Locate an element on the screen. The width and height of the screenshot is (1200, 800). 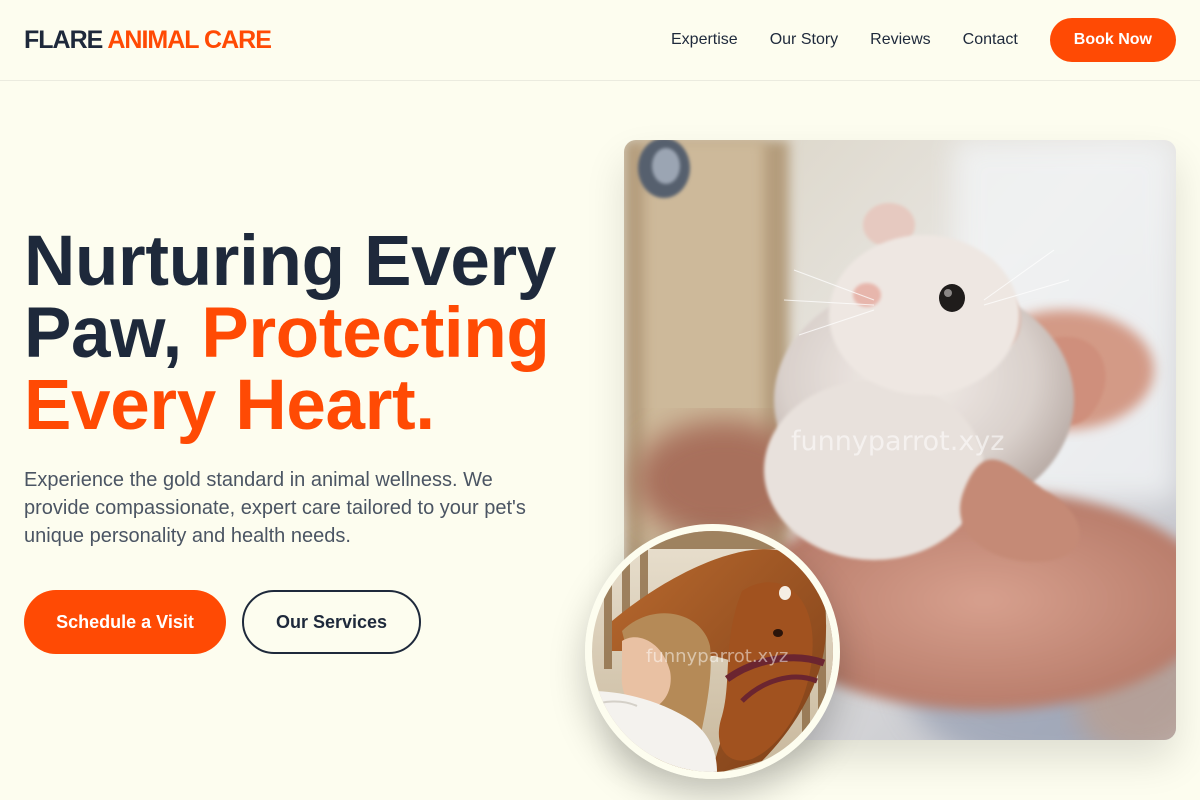
main-image-watermark: funnyparrot.xyz is located at coordinates (898, 441).